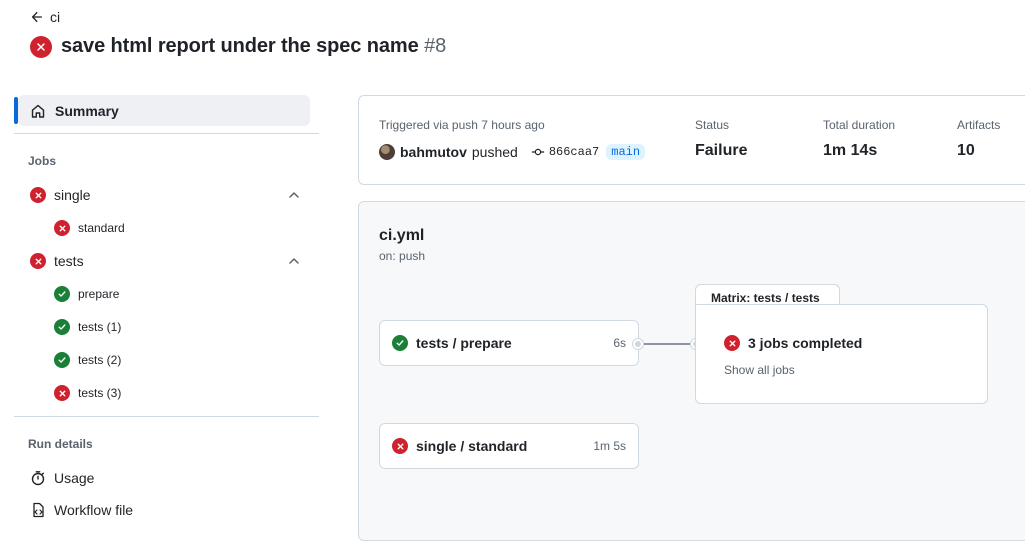 Image resolution: width=1025 pixels, height=551 pixels. I want to click on duration-label: Total duration, so click(859, 125).